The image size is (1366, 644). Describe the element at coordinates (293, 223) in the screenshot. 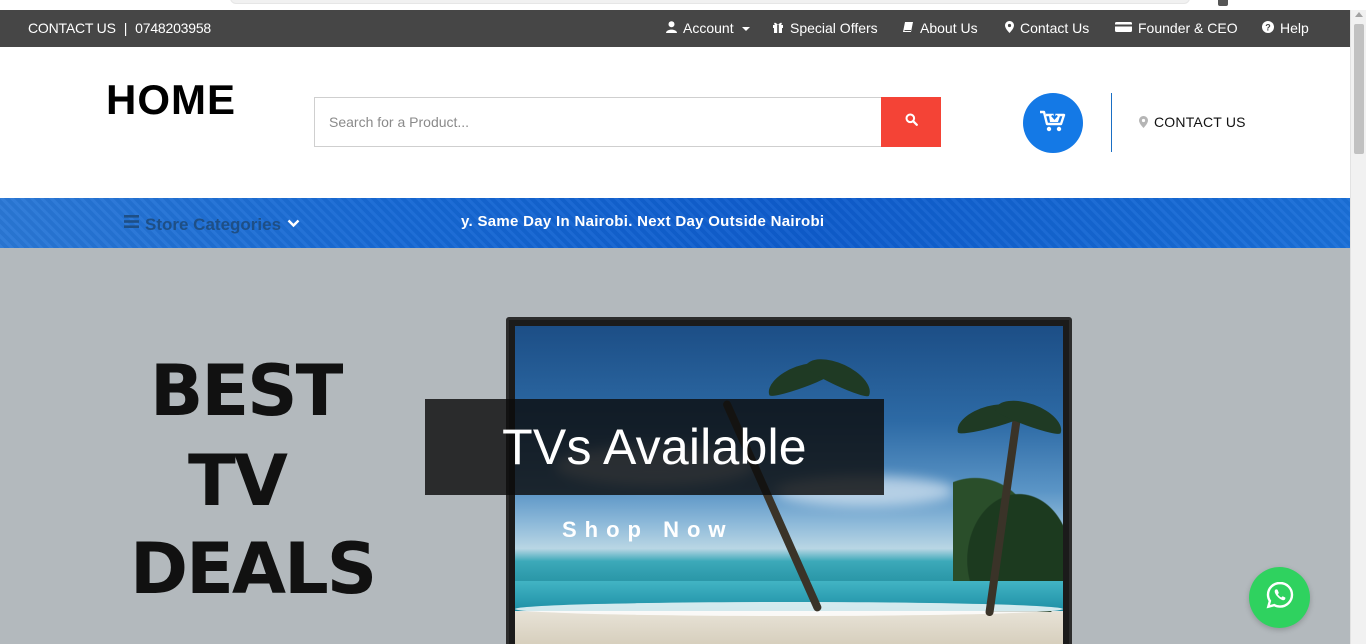

I see `chevron-down-icon` at that location.